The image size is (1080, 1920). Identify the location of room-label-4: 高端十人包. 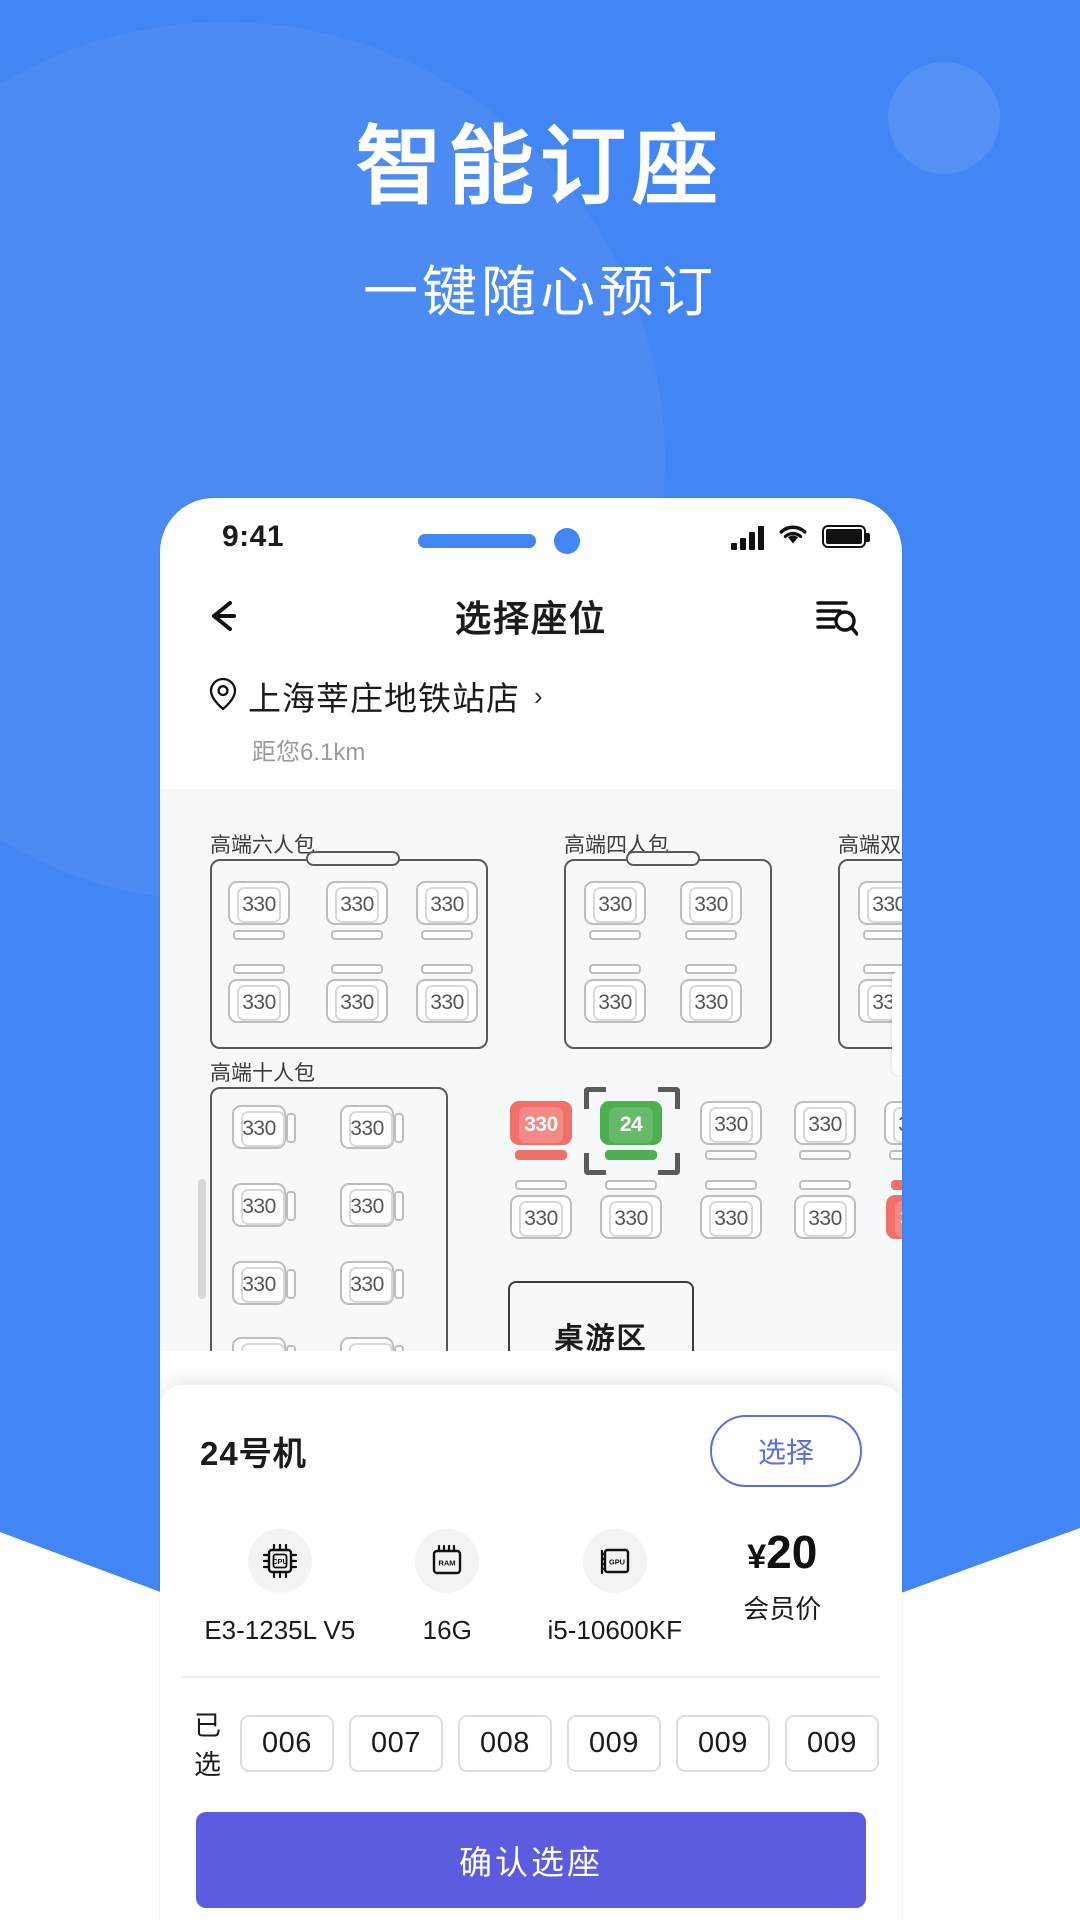
(262, 1073).